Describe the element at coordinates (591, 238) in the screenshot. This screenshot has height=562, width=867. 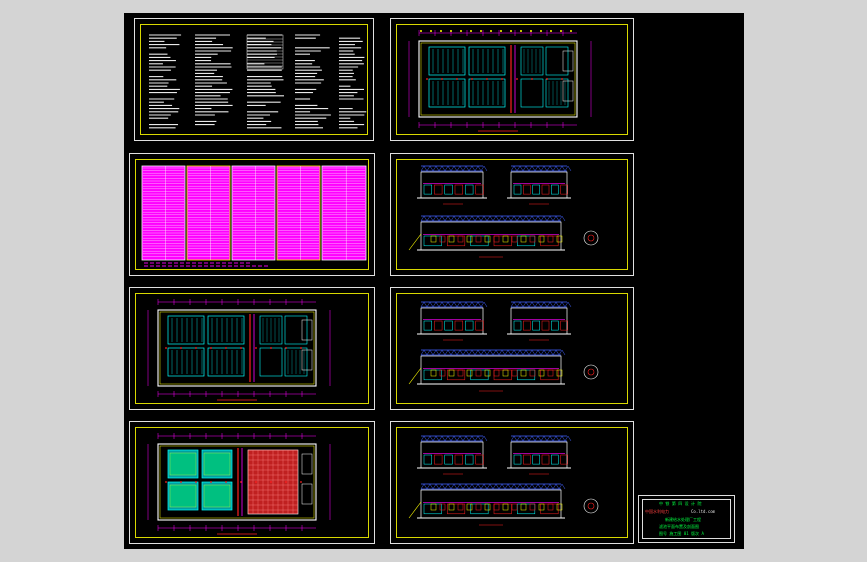
I see `detail-callout` at that location.